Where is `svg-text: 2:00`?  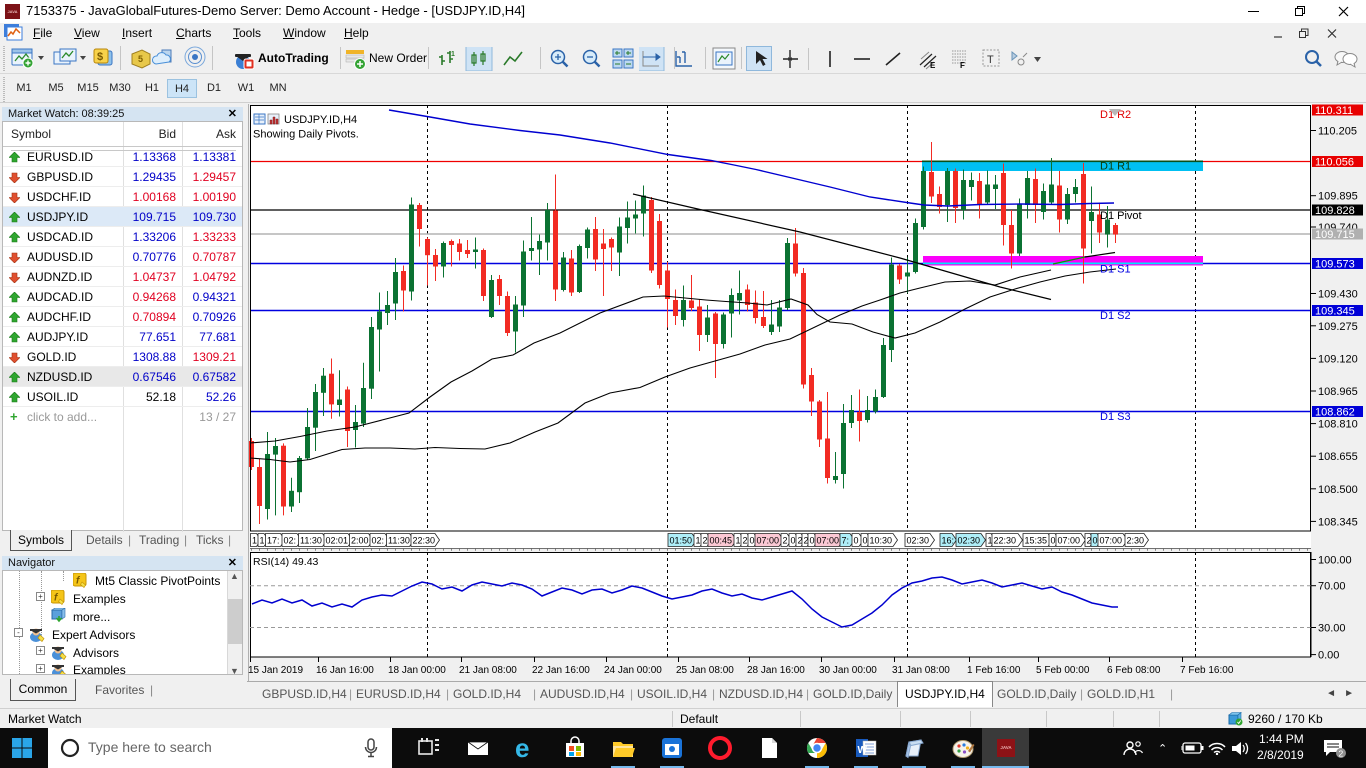
svg-text: 2:00 is located at coordinates (360, 541).